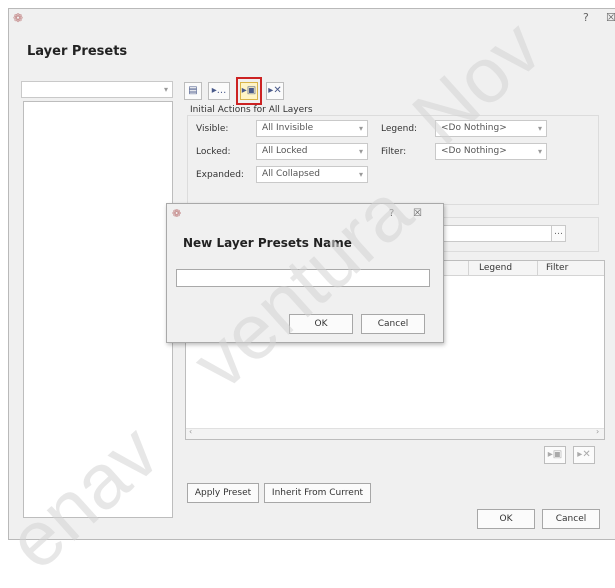  What do you see at coordinates (288, 128) in the screenshot?
I see `visible-value: All Invisible` at bounding box center [288, 128].